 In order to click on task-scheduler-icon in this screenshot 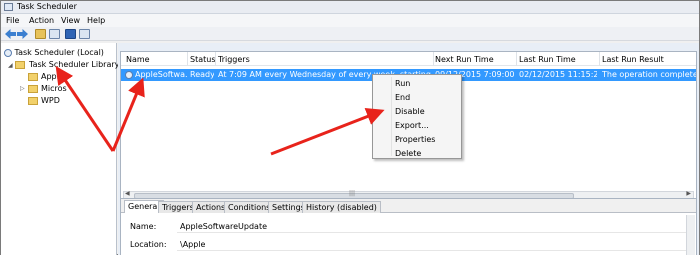, I will do `click(8, 7)`.